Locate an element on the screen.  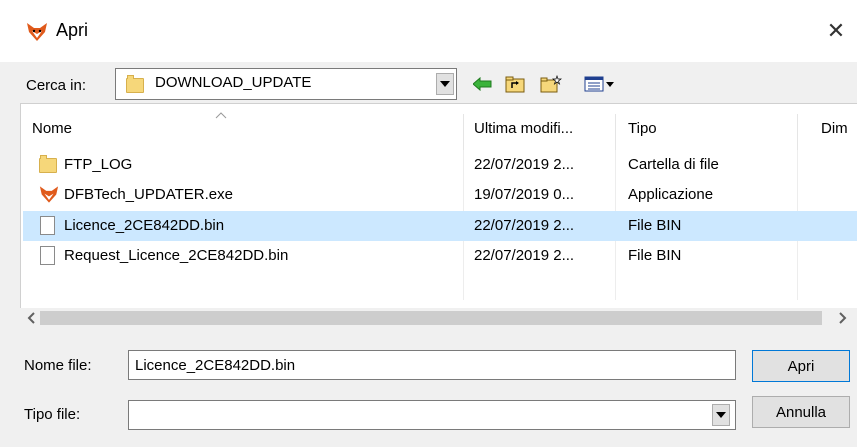
view-list-icon is located at coordinates (599, 84).